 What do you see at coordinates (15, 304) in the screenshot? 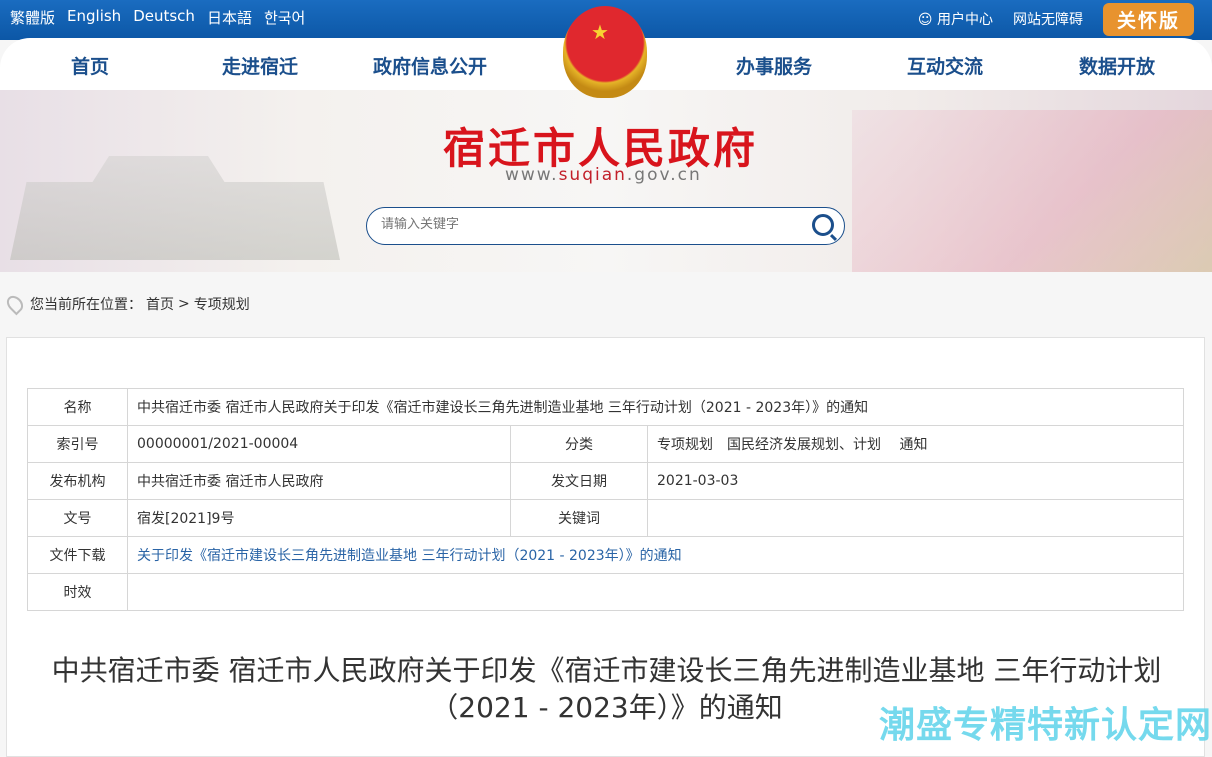
I see `location-pin-icon` at bounding box center [15, 304].